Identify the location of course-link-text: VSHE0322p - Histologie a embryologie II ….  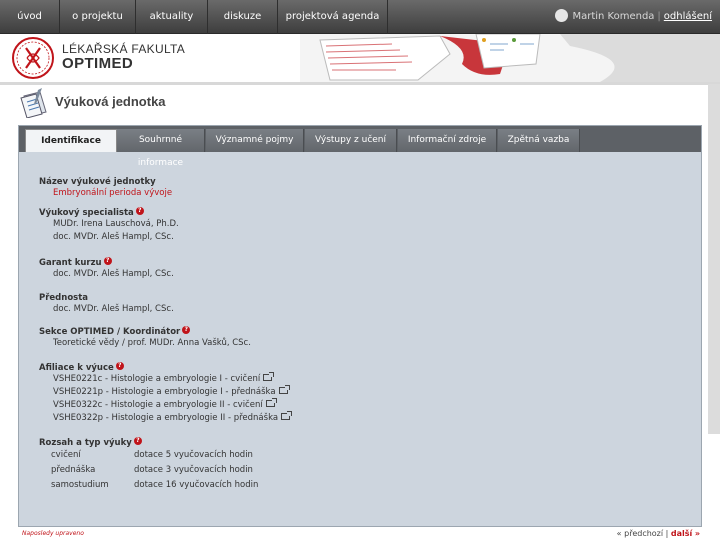
(165, 418).